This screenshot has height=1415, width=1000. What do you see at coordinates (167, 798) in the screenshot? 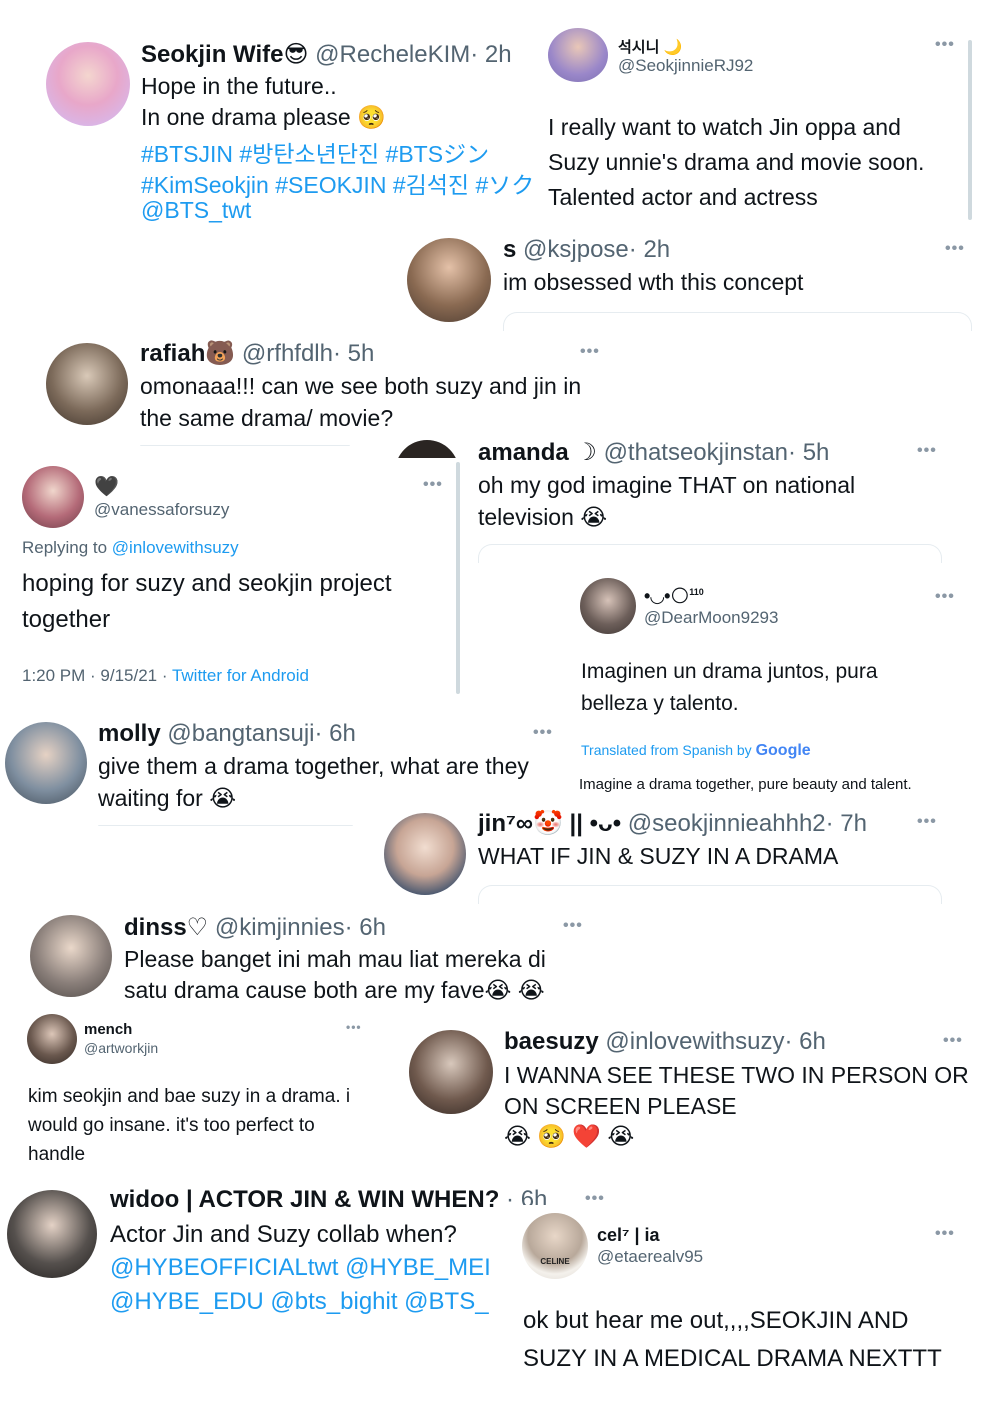
I see `tweet-text: waiting for 😭` at bounding box center [167, 798].